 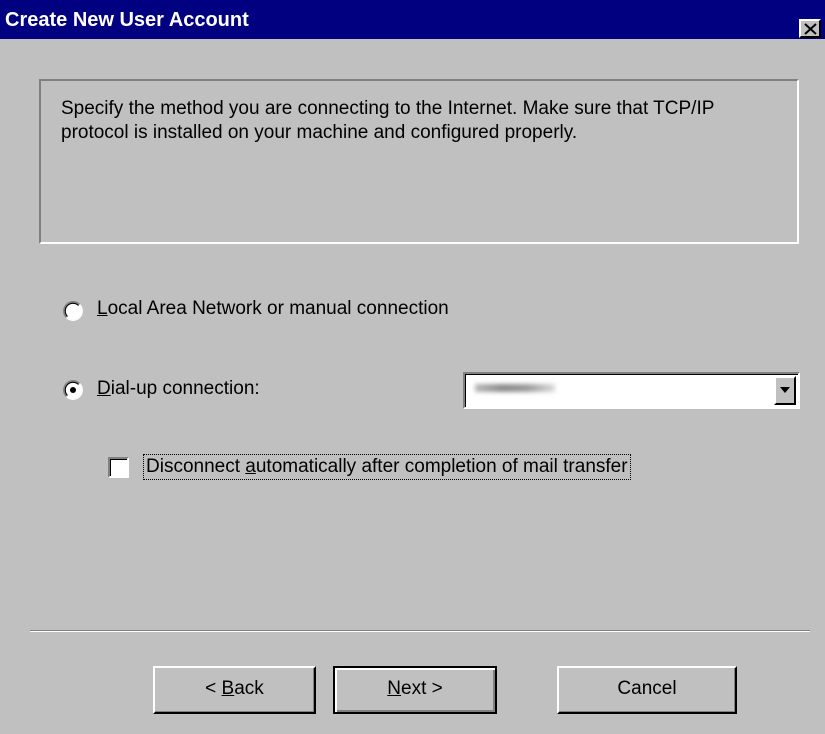 What do you see at coordinates (515, 388) in the screenshot?
I see `redacted-connection-name` at bounding box center [515, 388].